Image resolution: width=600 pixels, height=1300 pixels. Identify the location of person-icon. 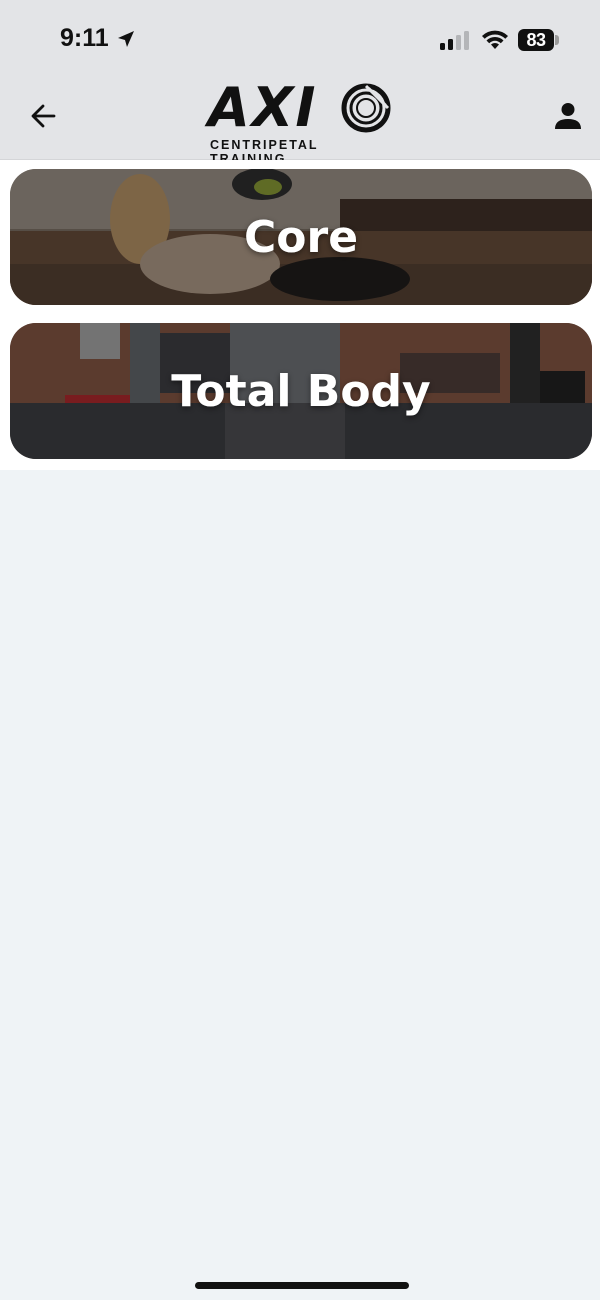
(568, 116).